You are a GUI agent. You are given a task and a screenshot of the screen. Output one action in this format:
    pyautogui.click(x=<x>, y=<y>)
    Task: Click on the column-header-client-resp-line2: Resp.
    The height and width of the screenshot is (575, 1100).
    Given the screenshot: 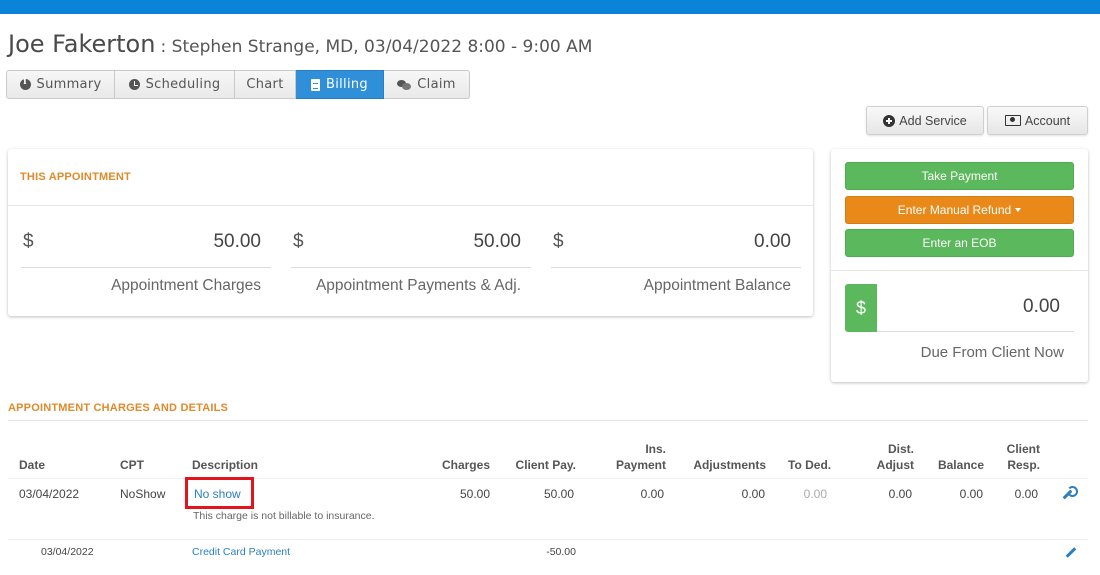 What is the action you would take?
    pyautogui.click(x=1023, y=465)
    